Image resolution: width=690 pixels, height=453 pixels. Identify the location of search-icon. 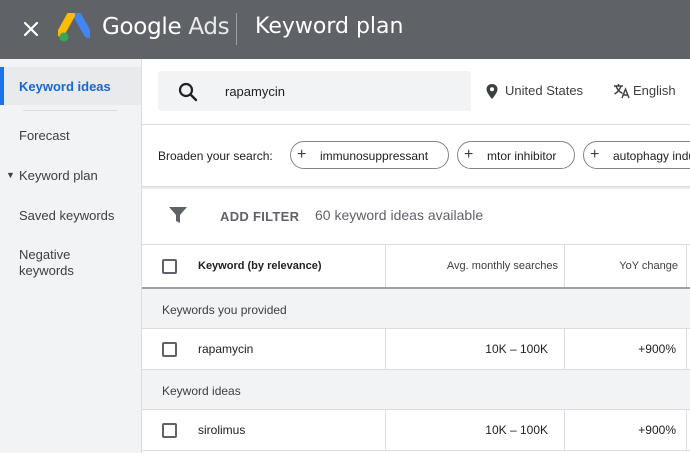
(188, 92).